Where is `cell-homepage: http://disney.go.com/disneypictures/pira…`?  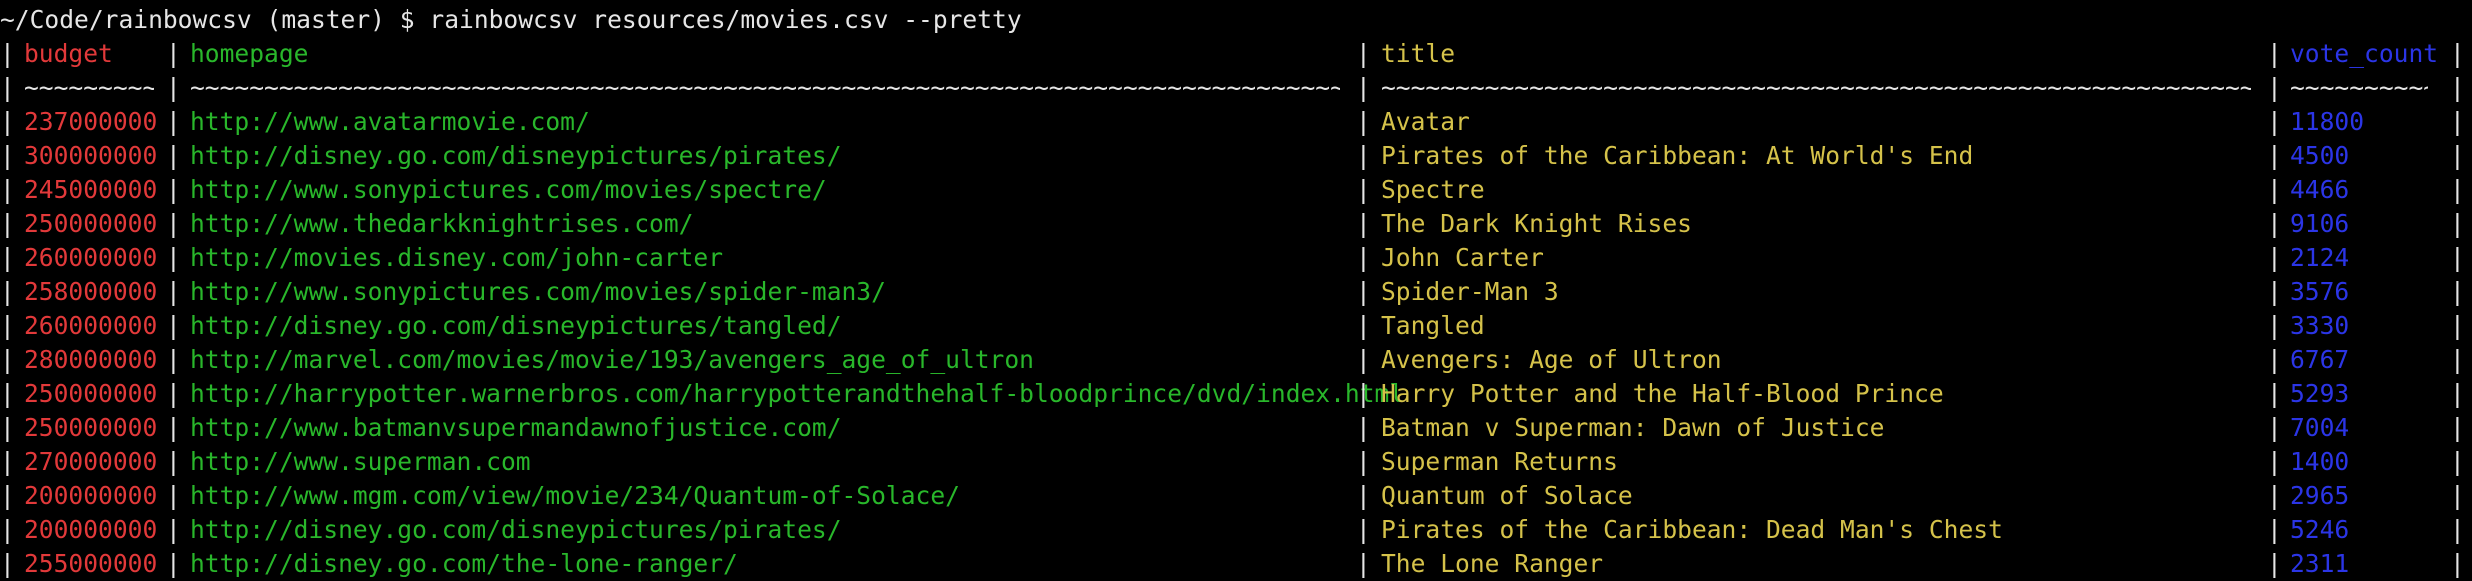 cell-homepage: http://disney.go.com/disneypictures/pira… is located at coordinates (516, 529).